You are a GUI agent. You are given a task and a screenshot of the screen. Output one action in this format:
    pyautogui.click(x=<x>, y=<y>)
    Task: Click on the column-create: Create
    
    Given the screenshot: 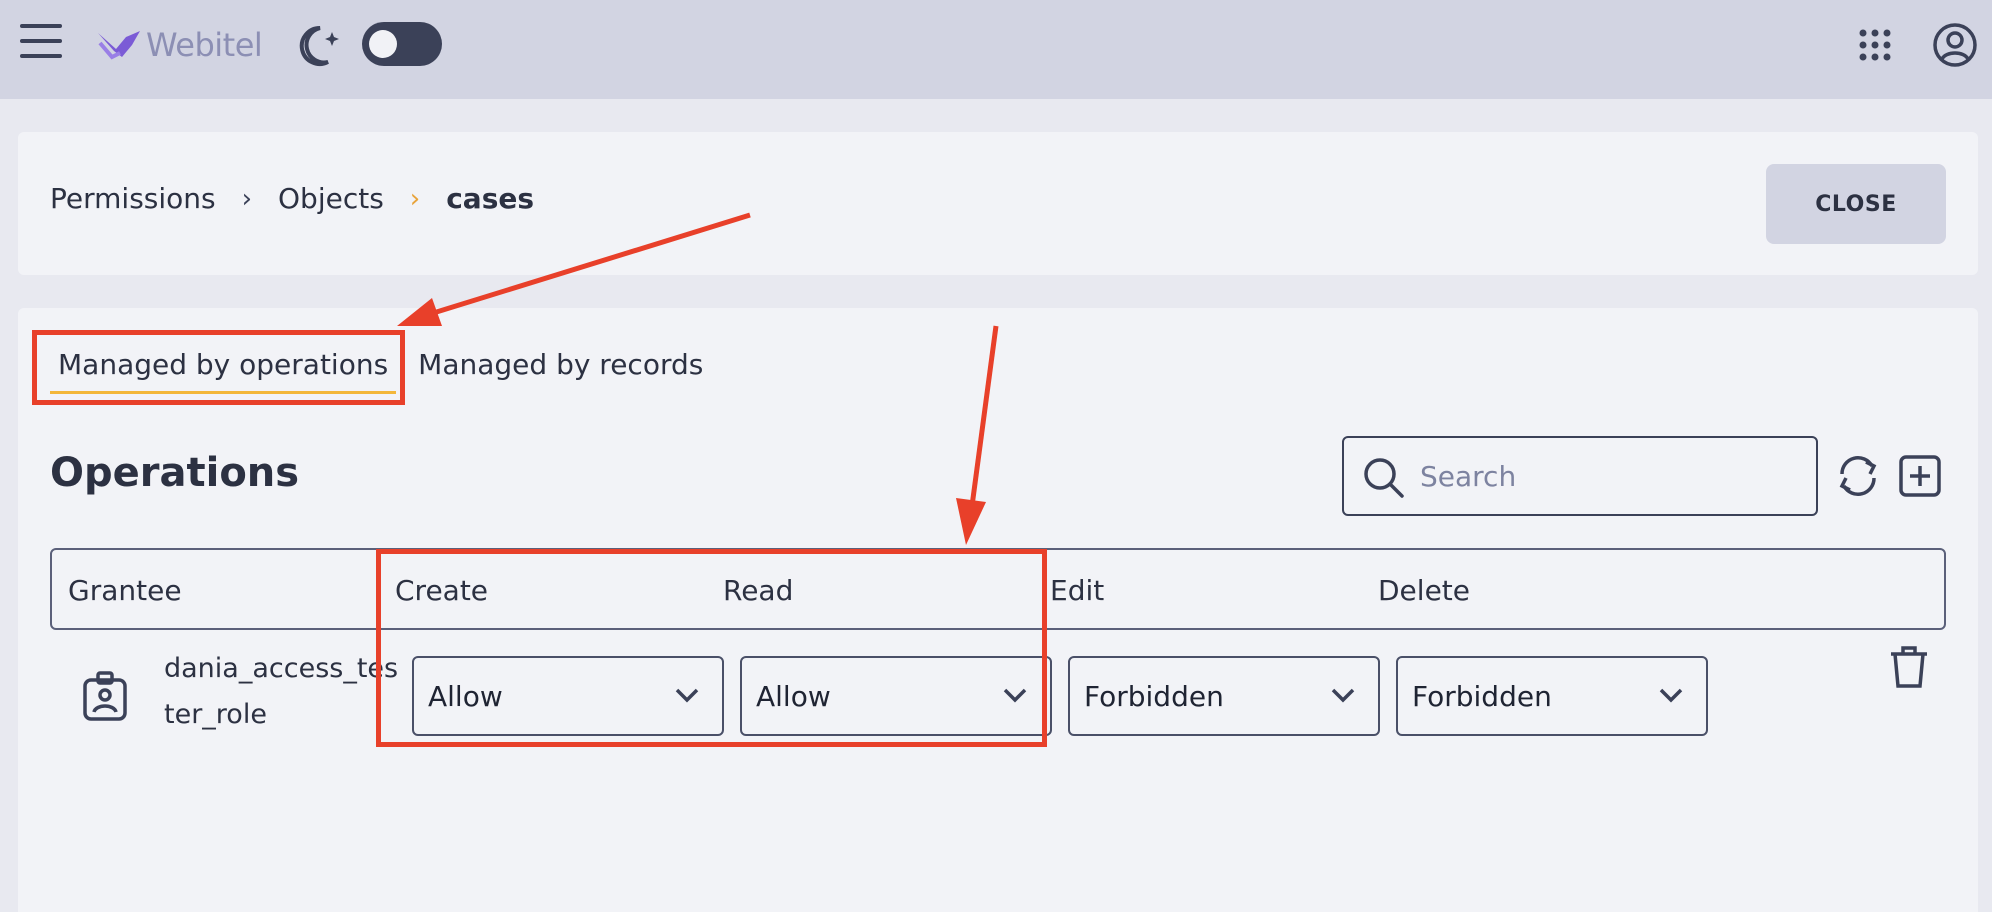 What is the action you would take?
    pyautogui.click(x=441, y=590)
    